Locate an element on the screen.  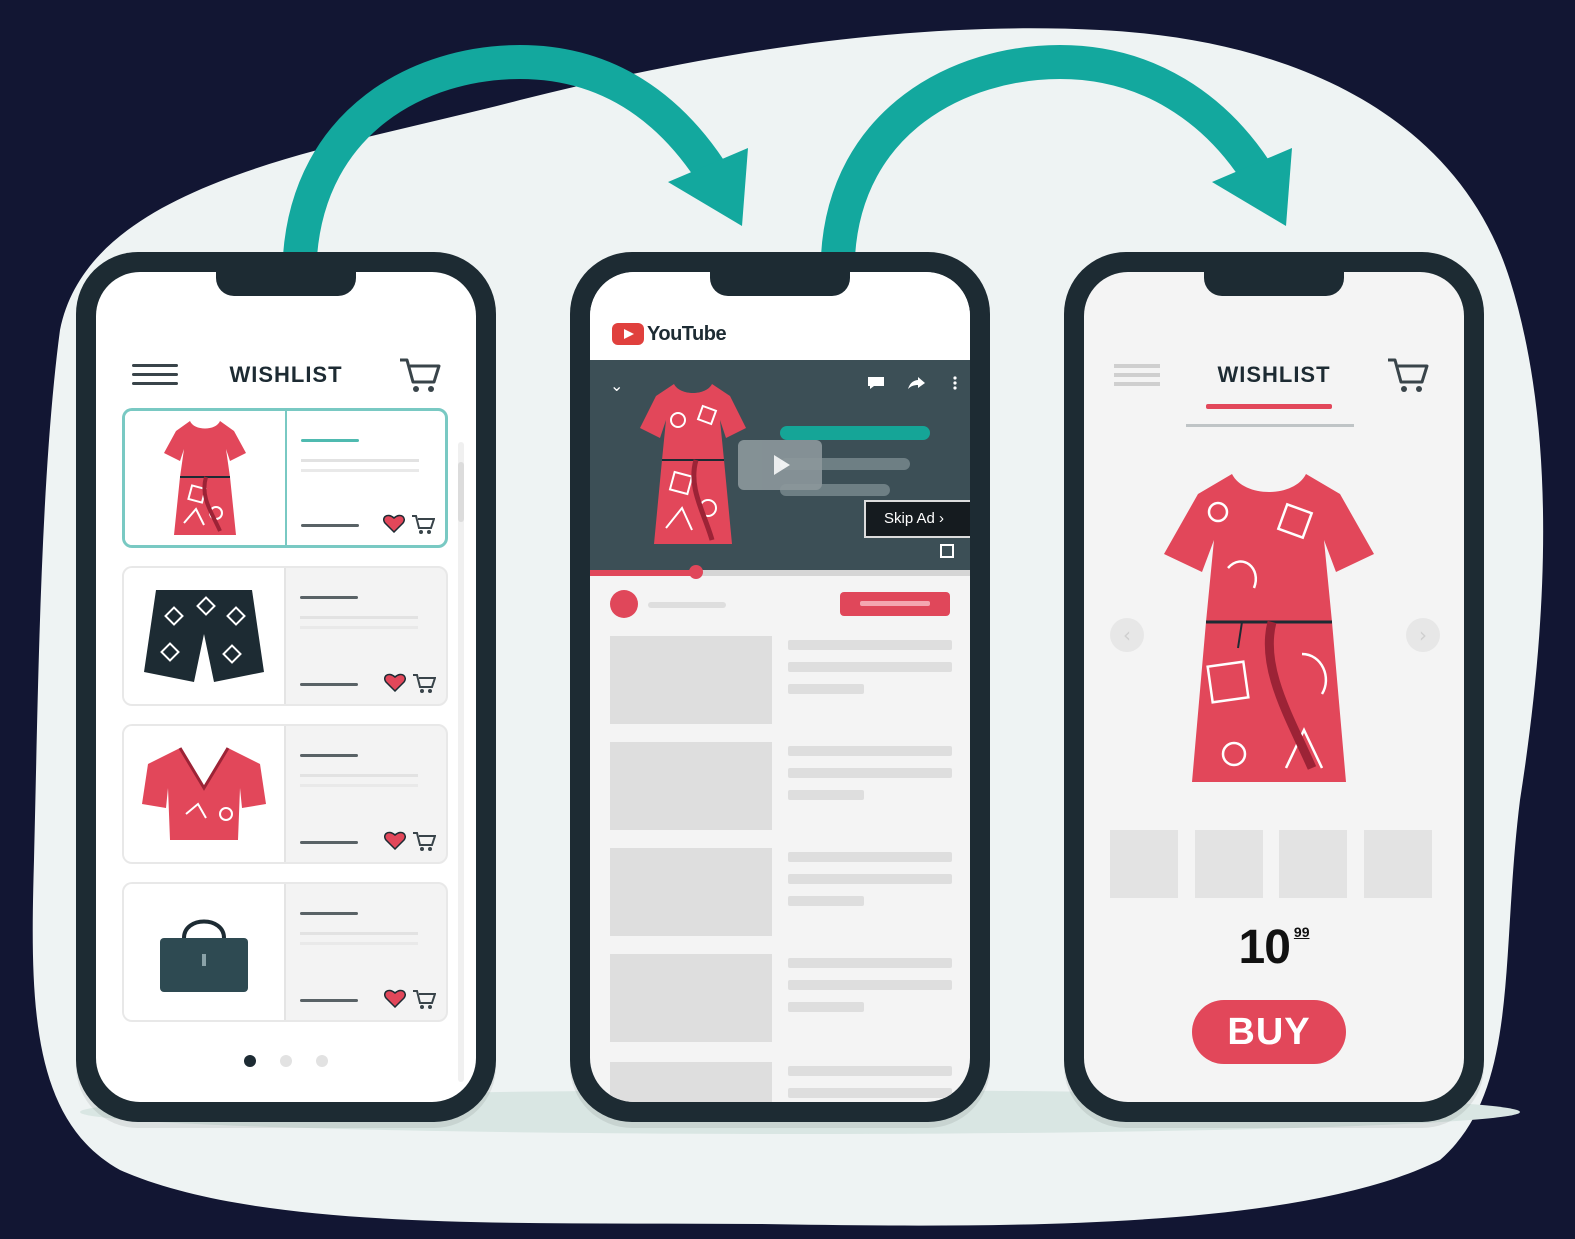
share-icon is located at coordinates (916, 383).